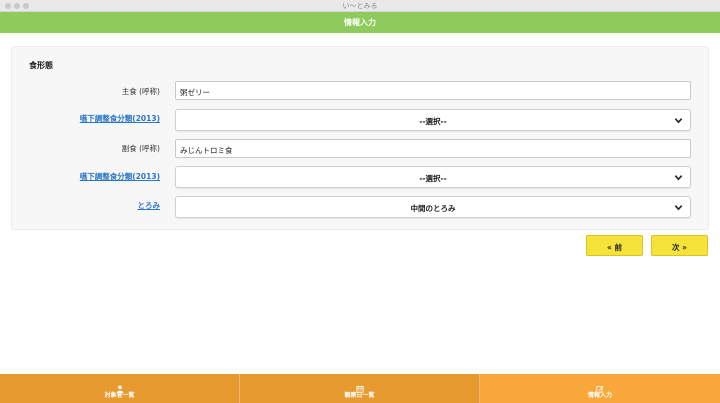 The image size is (720, 403). What do you see at coordinates (599, 395) in the screenshot?
I see `tab-label: 情報入力` at bounding box center [599, 395].